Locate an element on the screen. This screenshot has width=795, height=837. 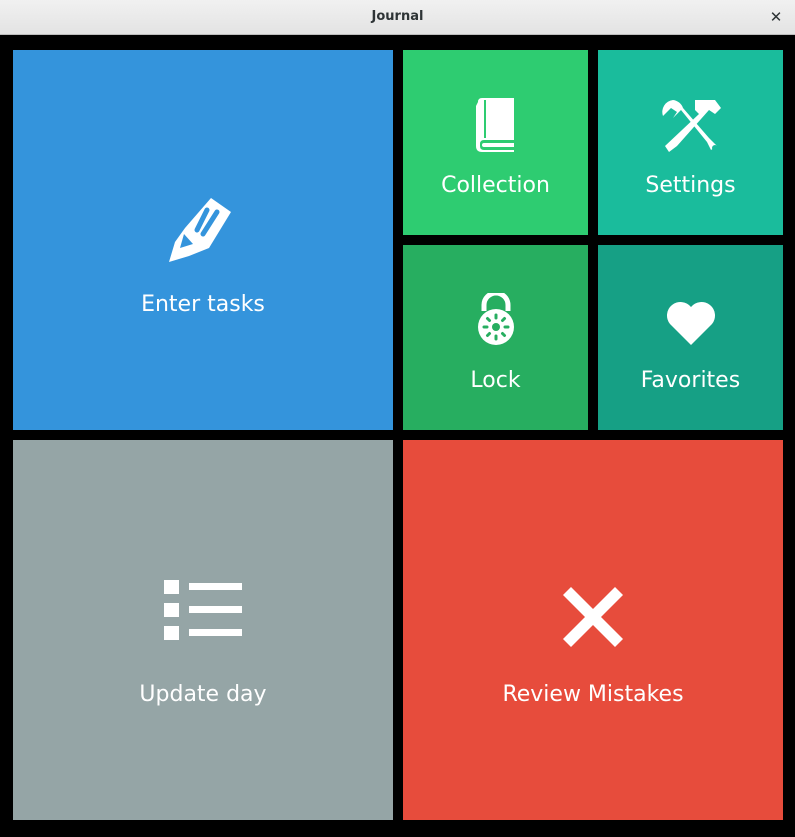
tile-favorites: Favorites is located at coordinates (690, 337).